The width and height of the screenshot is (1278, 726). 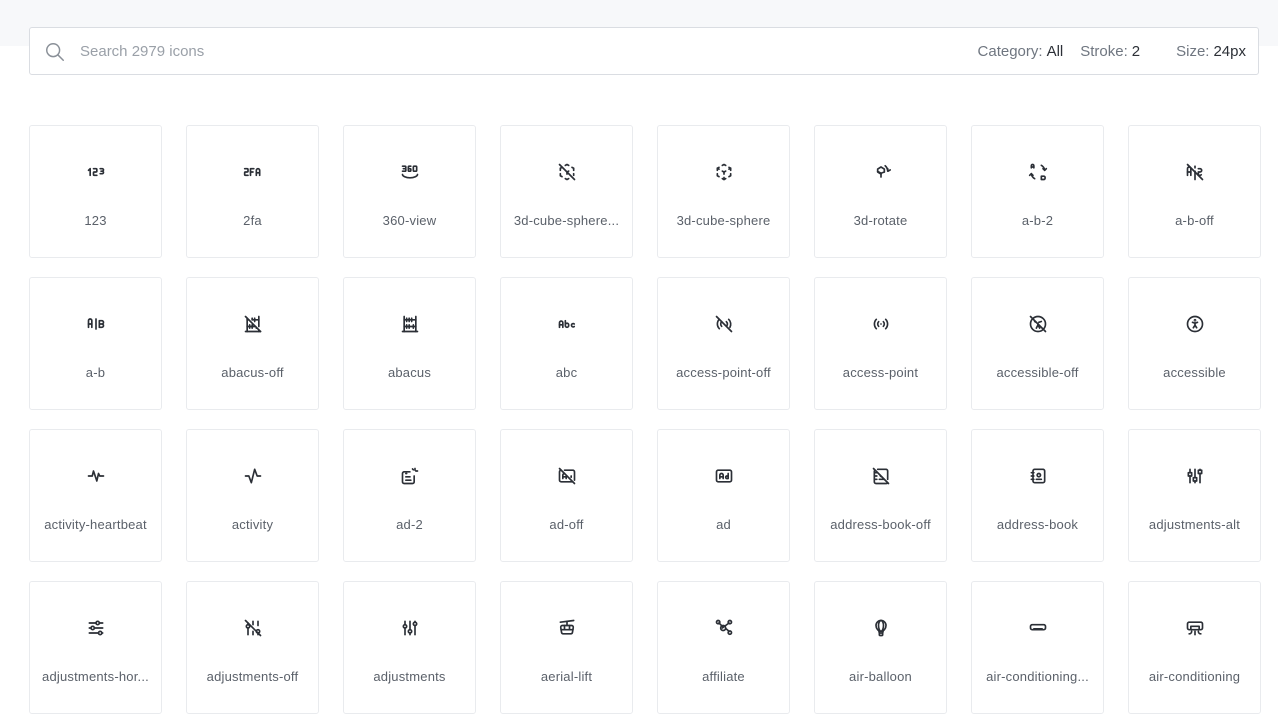 What do you see at coordinates (1038, 172) in the screenshot?
I see `a-b-2-icon` at bounding box center [1038, 172].